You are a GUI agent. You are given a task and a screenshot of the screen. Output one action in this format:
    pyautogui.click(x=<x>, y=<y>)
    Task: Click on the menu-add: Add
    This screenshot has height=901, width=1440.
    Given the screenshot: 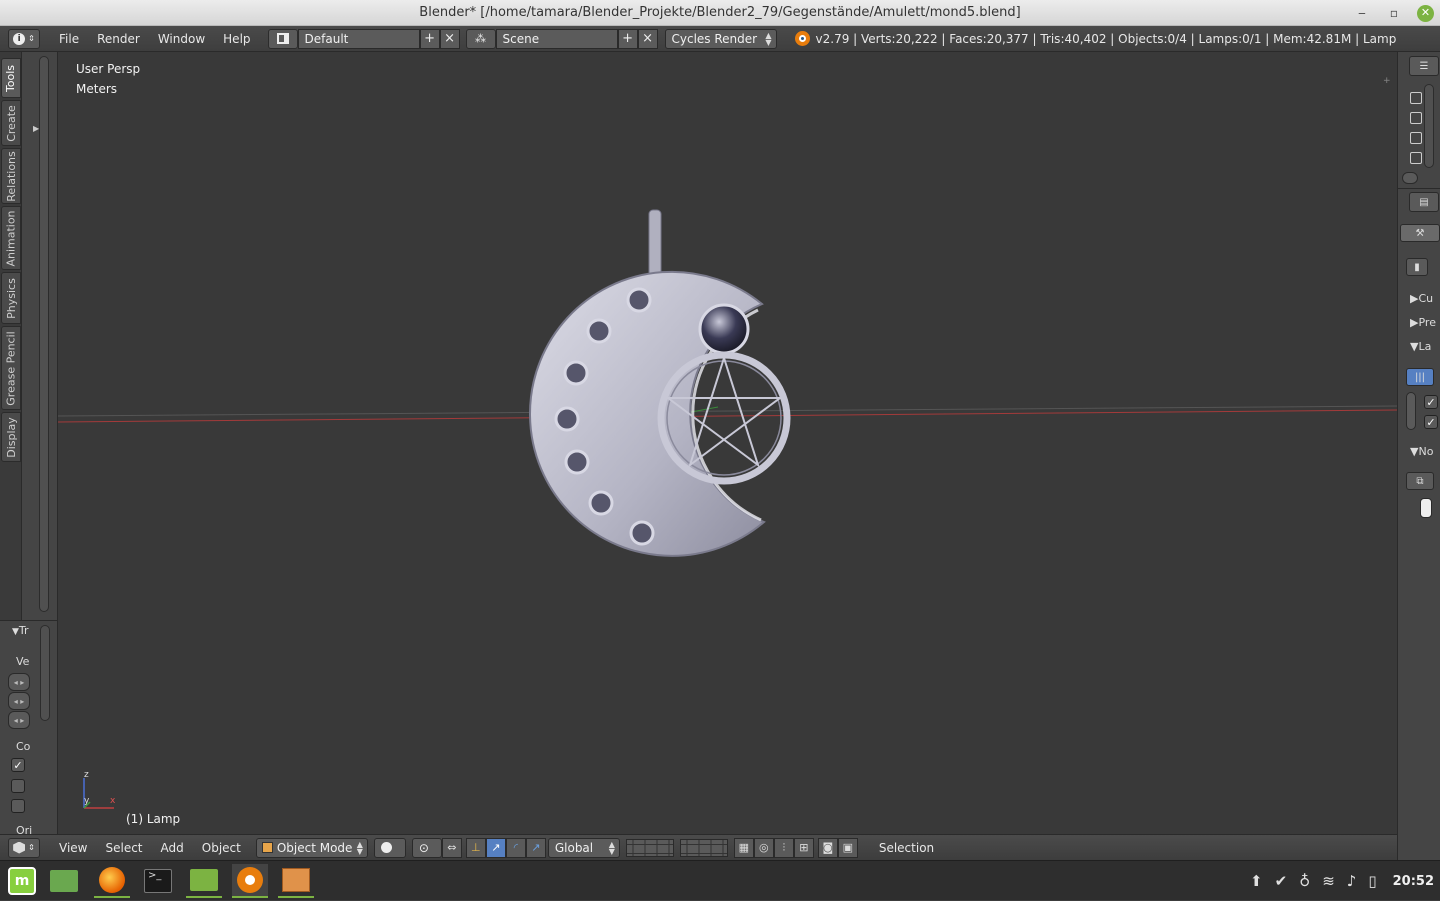 What is the action you would take?
    pyautogui.click(x=172, y=848)
    